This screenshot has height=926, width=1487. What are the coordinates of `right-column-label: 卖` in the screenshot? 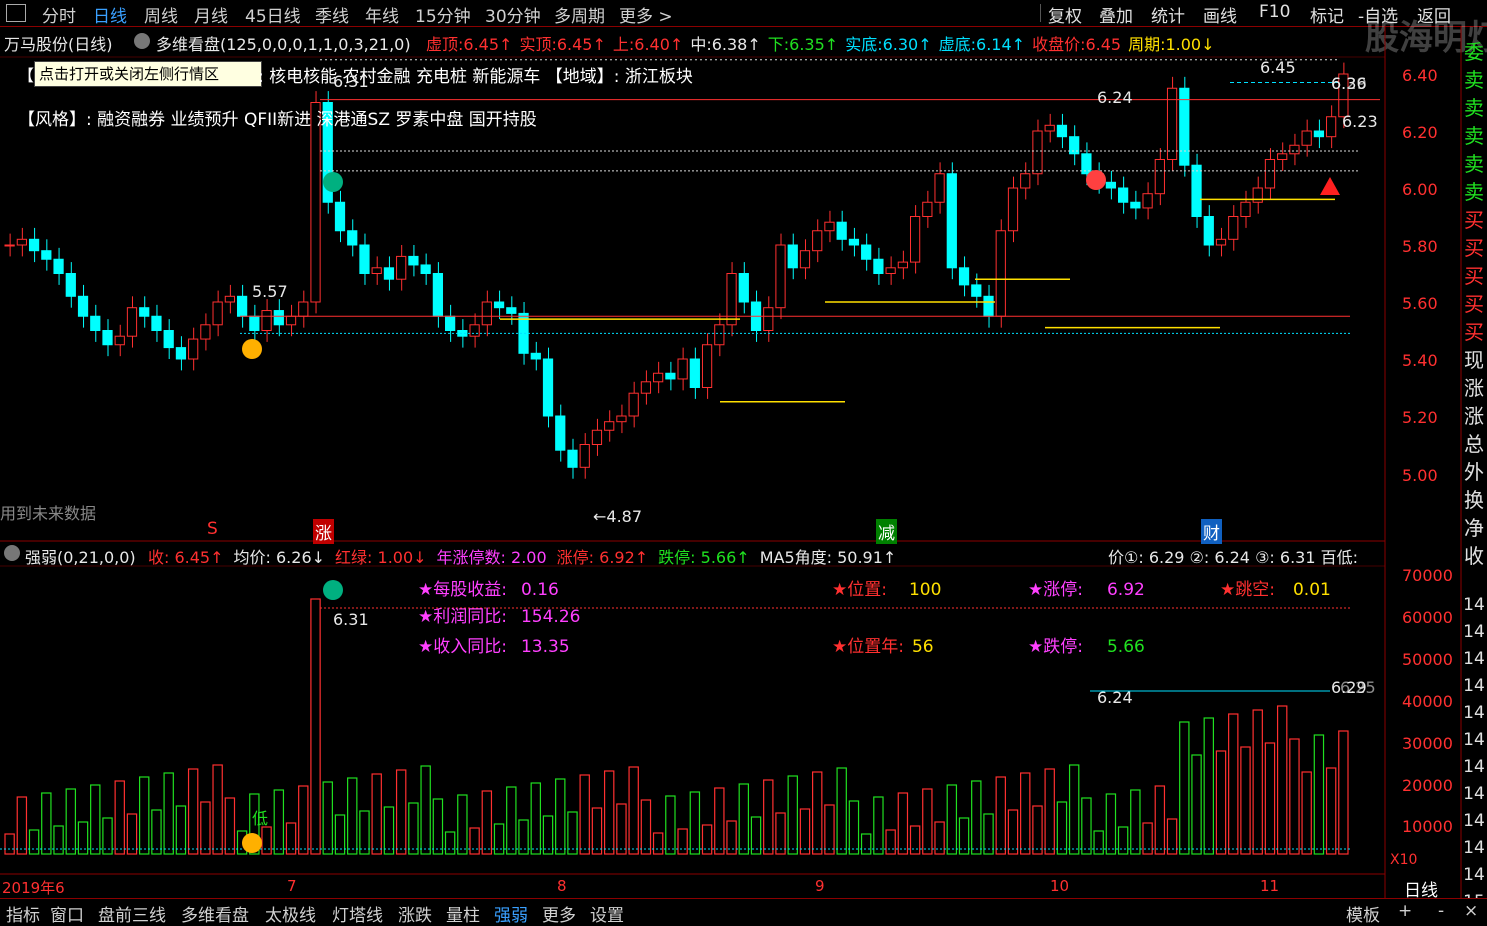 It's located at (1474, 136).